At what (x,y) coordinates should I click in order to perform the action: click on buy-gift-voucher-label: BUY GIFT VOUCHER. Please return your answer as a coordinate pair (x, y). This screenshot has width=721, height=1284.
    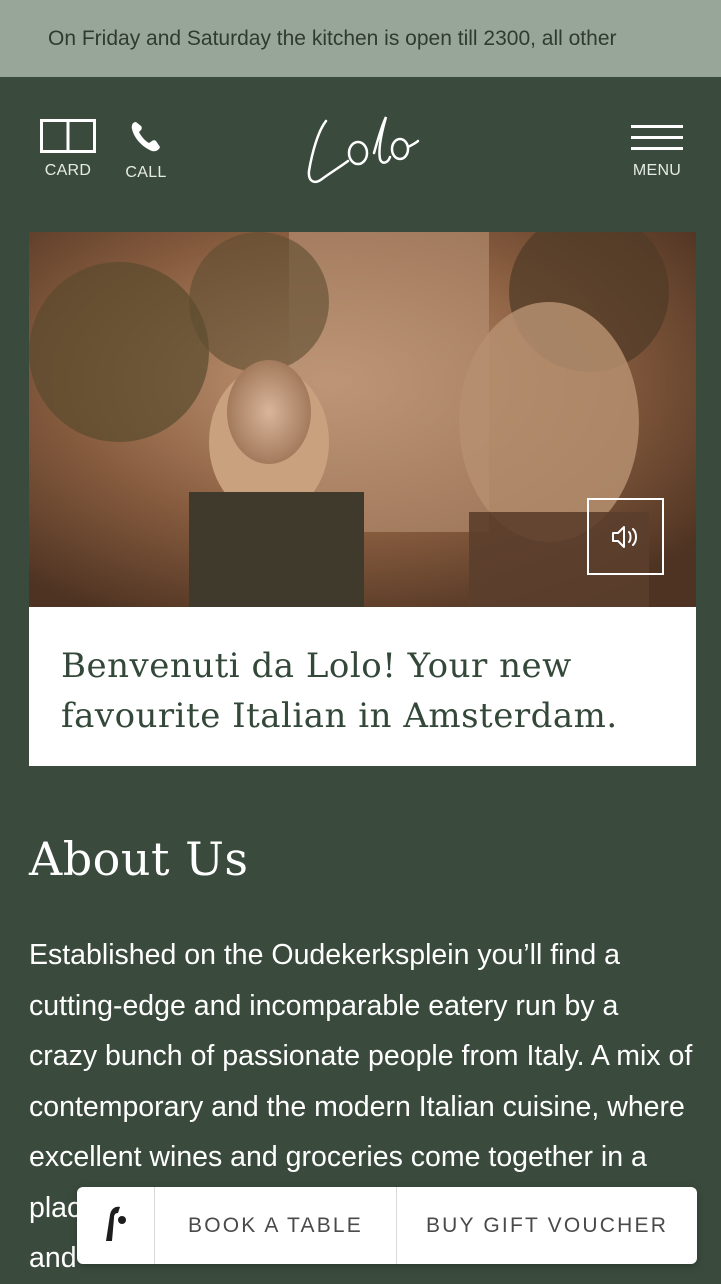
    Looking at the image, I should click on (547, 1225).